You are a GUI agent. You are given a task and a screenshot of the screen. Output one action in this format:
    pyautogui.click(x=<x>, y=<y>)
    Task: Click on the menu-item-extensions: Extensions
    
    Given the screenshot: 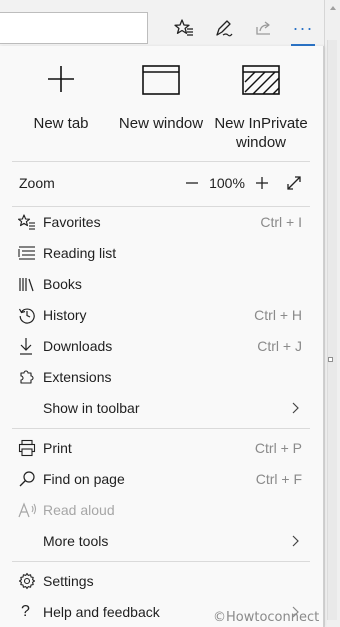 What is the action you would take?
    pyautogui.click(x=161, y=377)
    